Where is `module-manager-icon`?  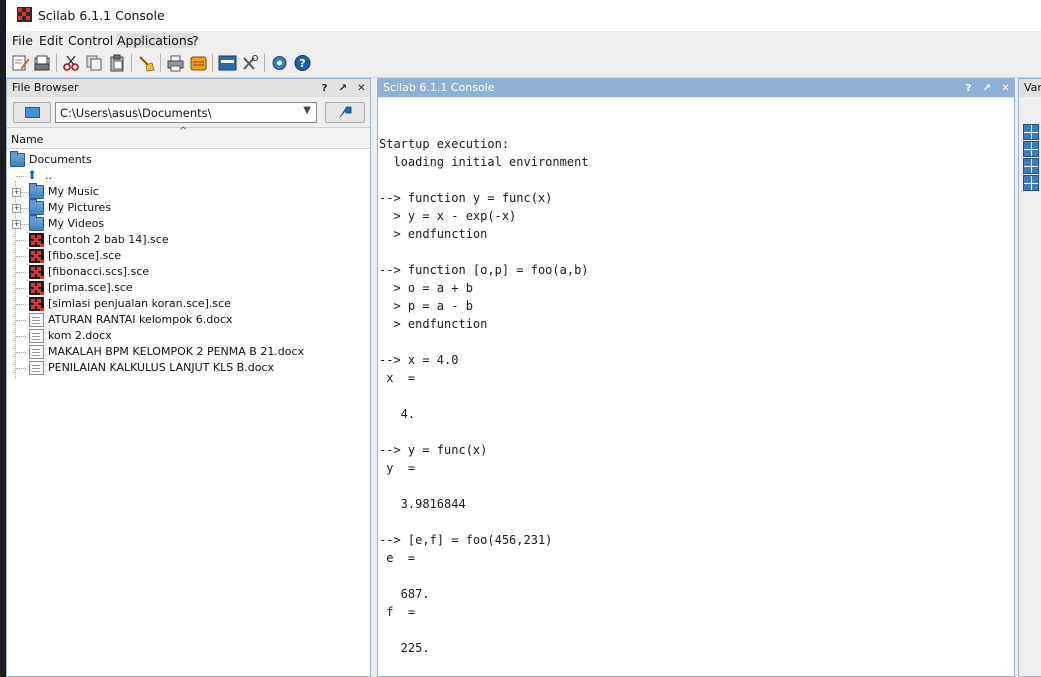
module-manager-icon is located at coordinates (250, 63).